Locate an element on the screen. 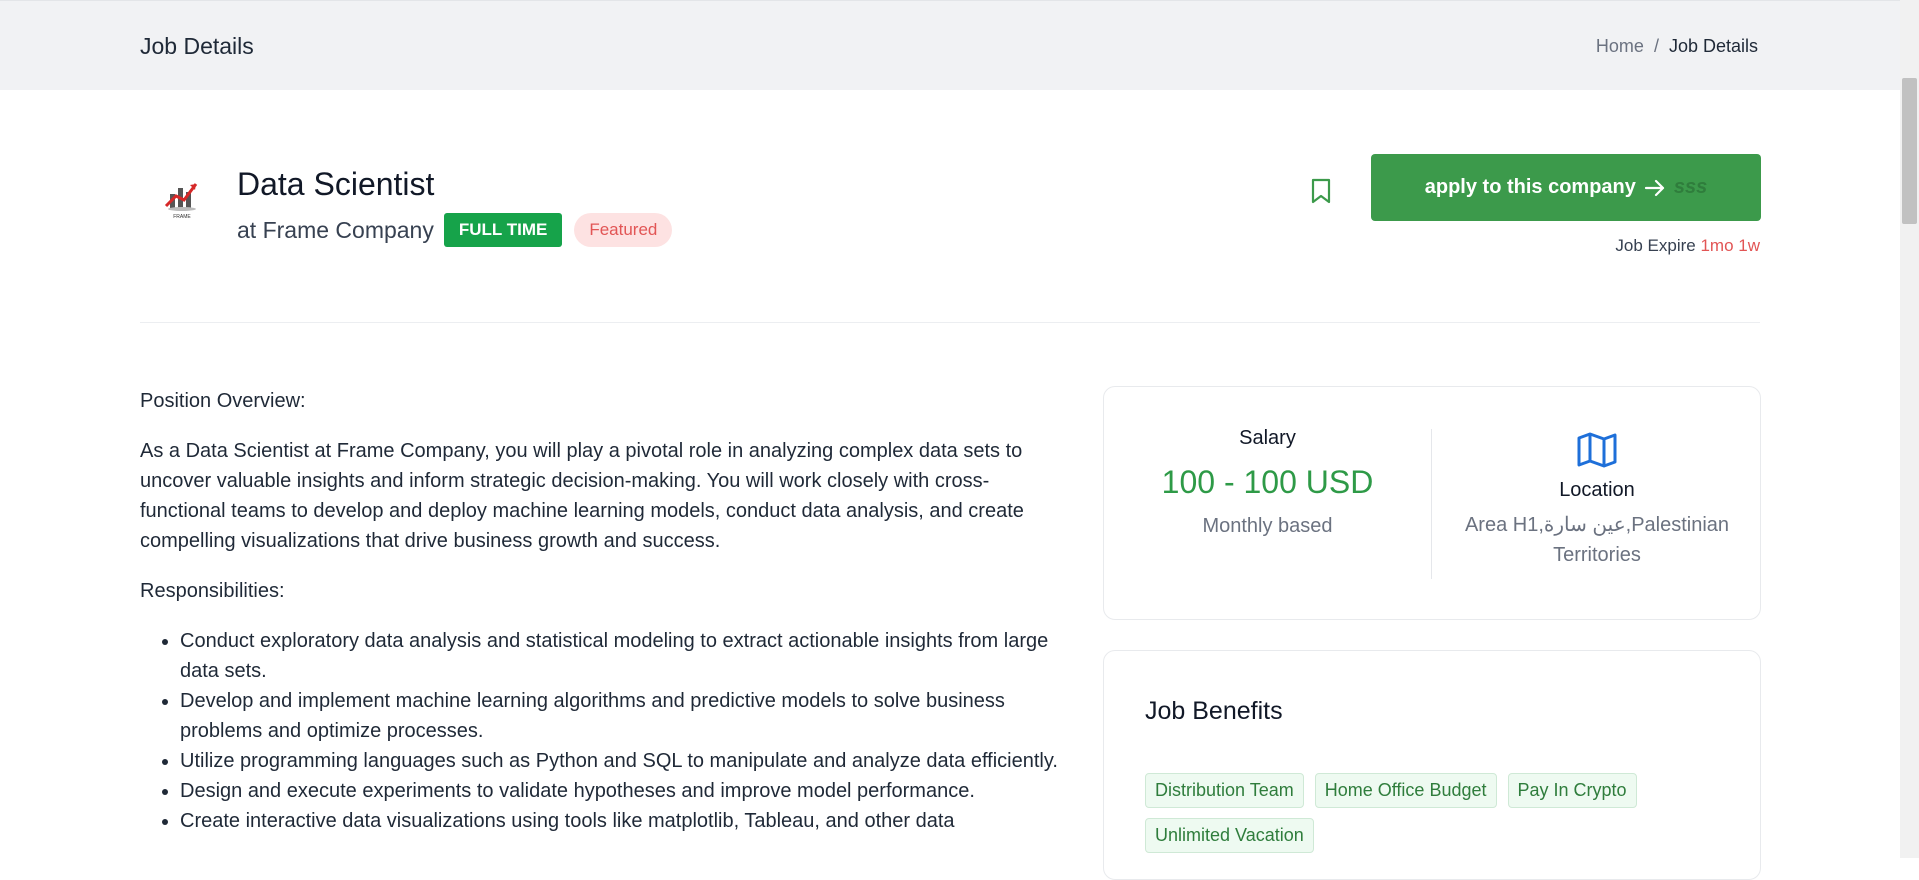 The image size is (1919, 880). salary-value: 100 - 100 USD is located at coordinates (1267, 482).